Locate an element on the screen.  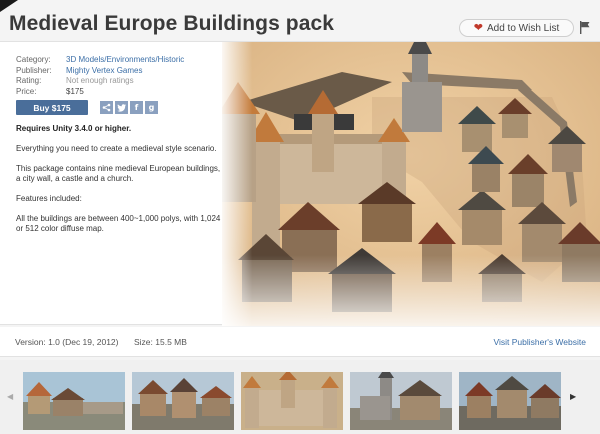
flag-icon is located at coordinates (585, 27).